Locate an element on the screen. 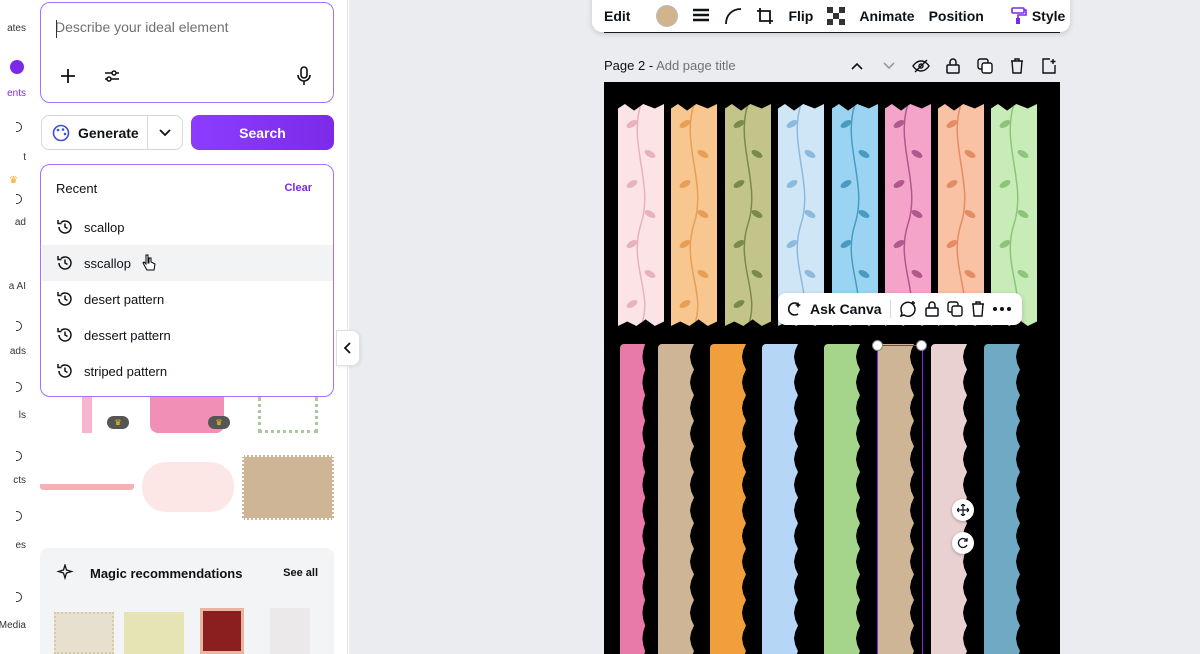  duplicate-page-button is located at coordinates (985, 66).